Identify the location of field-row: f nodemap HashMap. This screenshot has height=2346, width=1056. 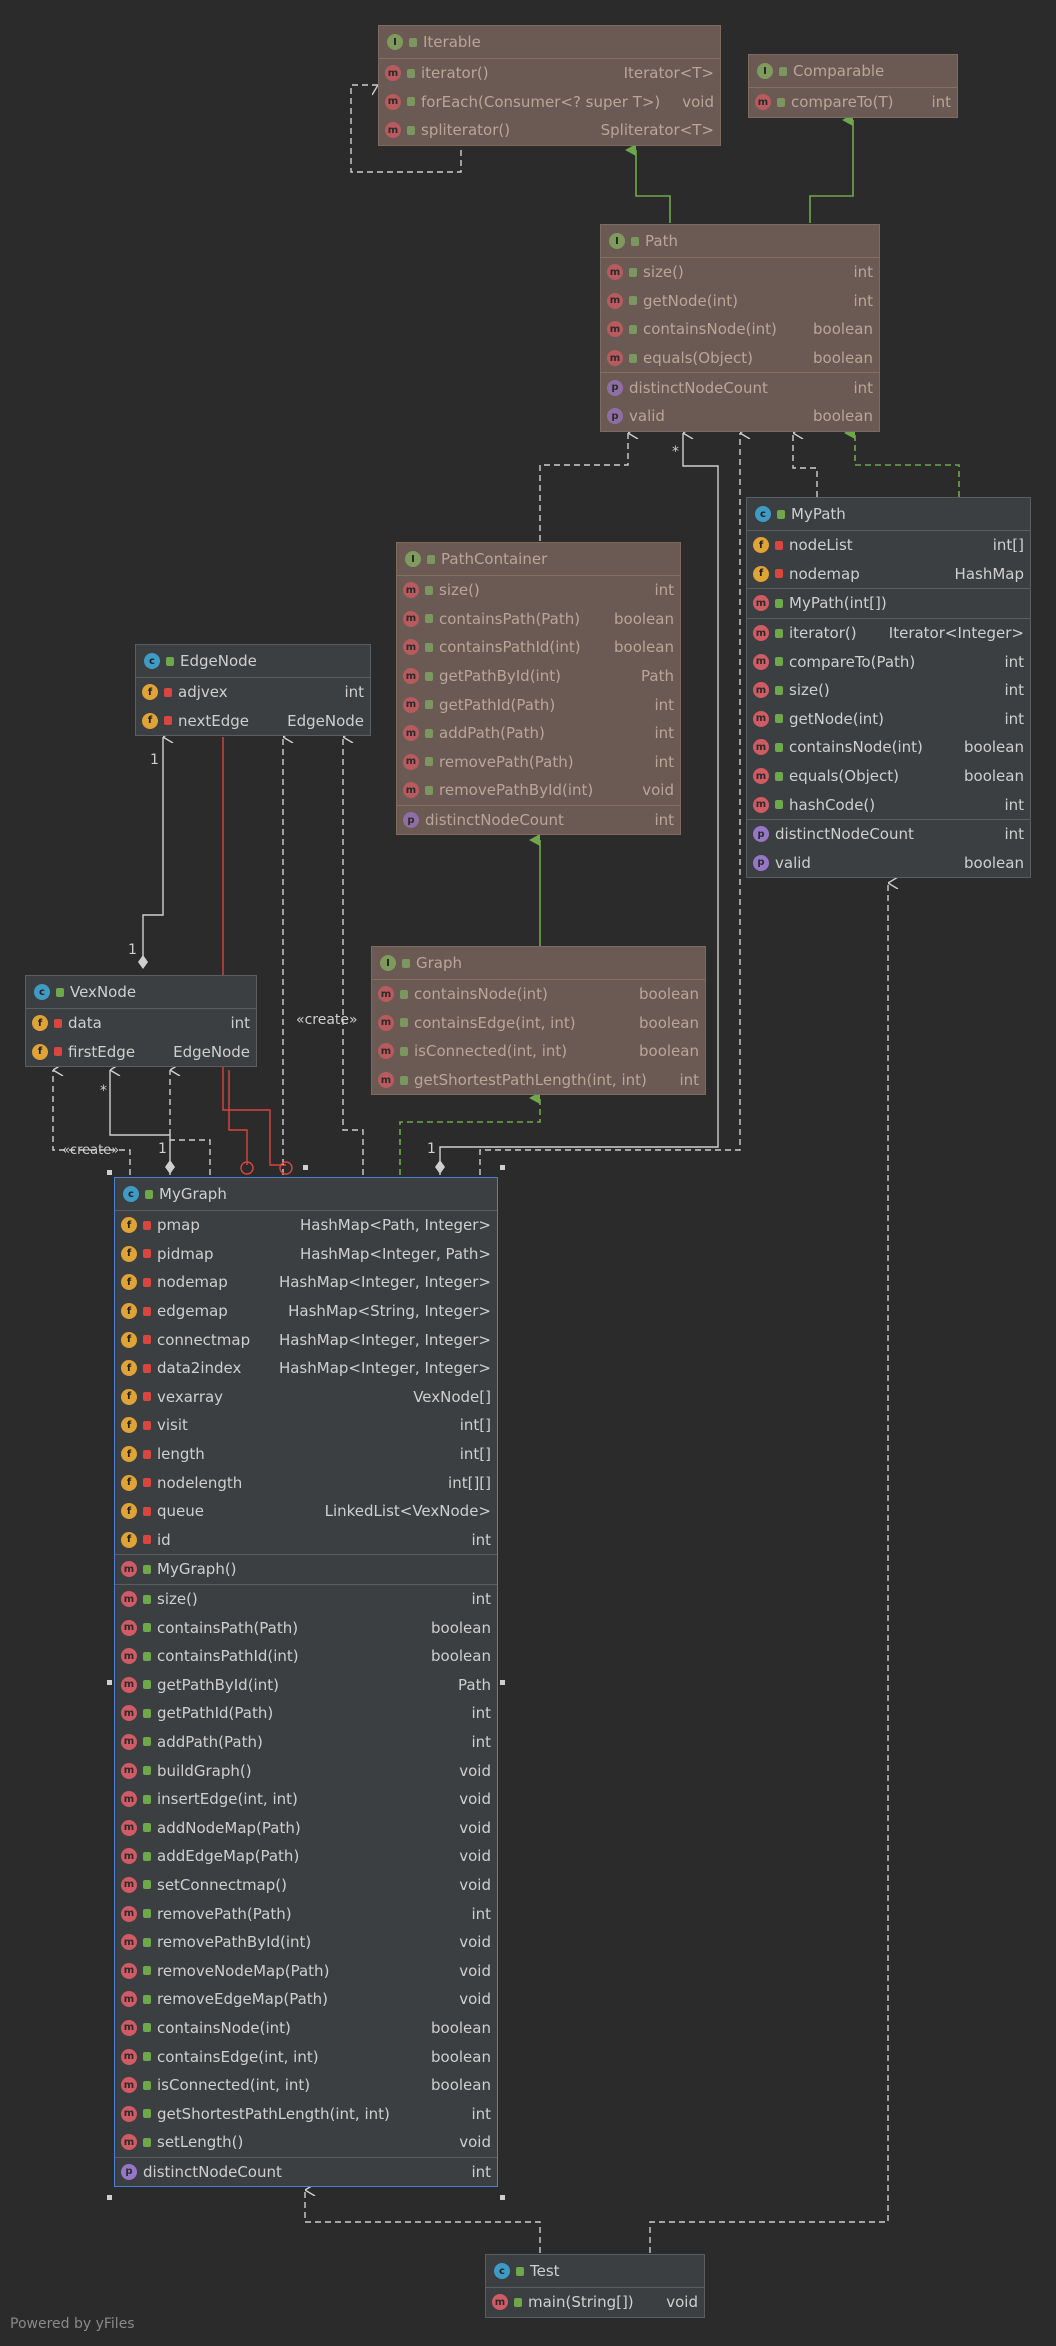
(888, 574).